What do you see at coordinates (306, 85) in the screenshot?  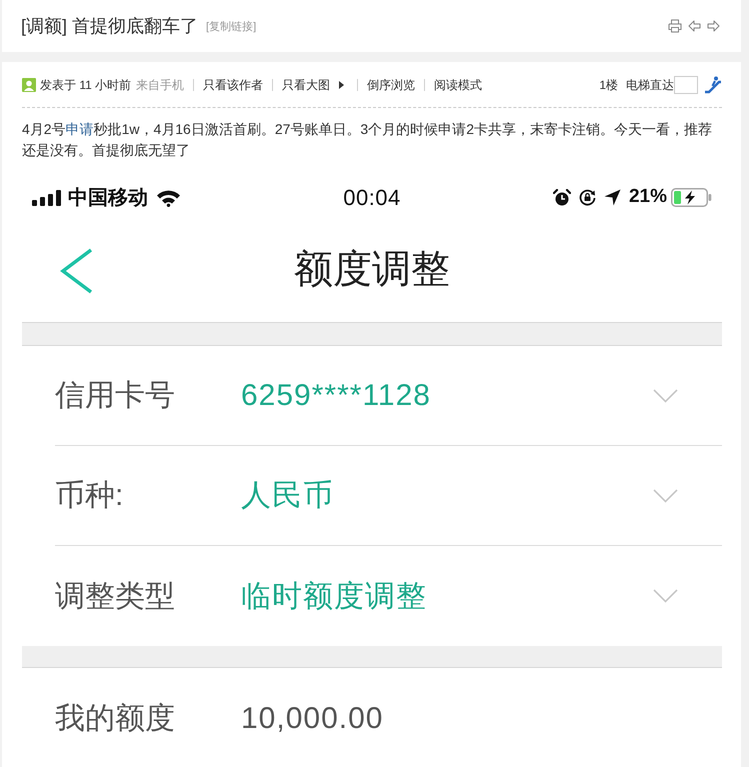 I see `post-action-link: 只看大图` at bounding box center [306, 85].